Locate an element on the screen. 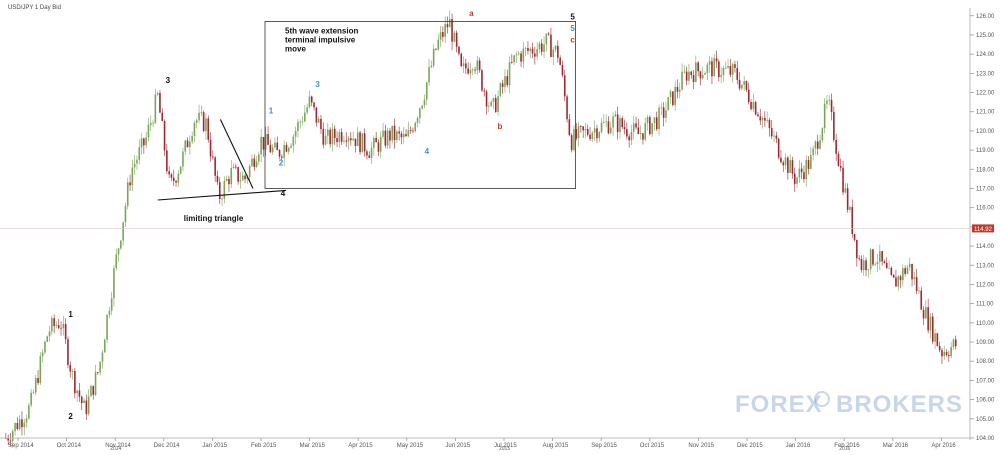 Image resolution: width=1000 pixels, height=455 pixels. x-tick-label: Sep 2014 is located at coordinates (21, 446).